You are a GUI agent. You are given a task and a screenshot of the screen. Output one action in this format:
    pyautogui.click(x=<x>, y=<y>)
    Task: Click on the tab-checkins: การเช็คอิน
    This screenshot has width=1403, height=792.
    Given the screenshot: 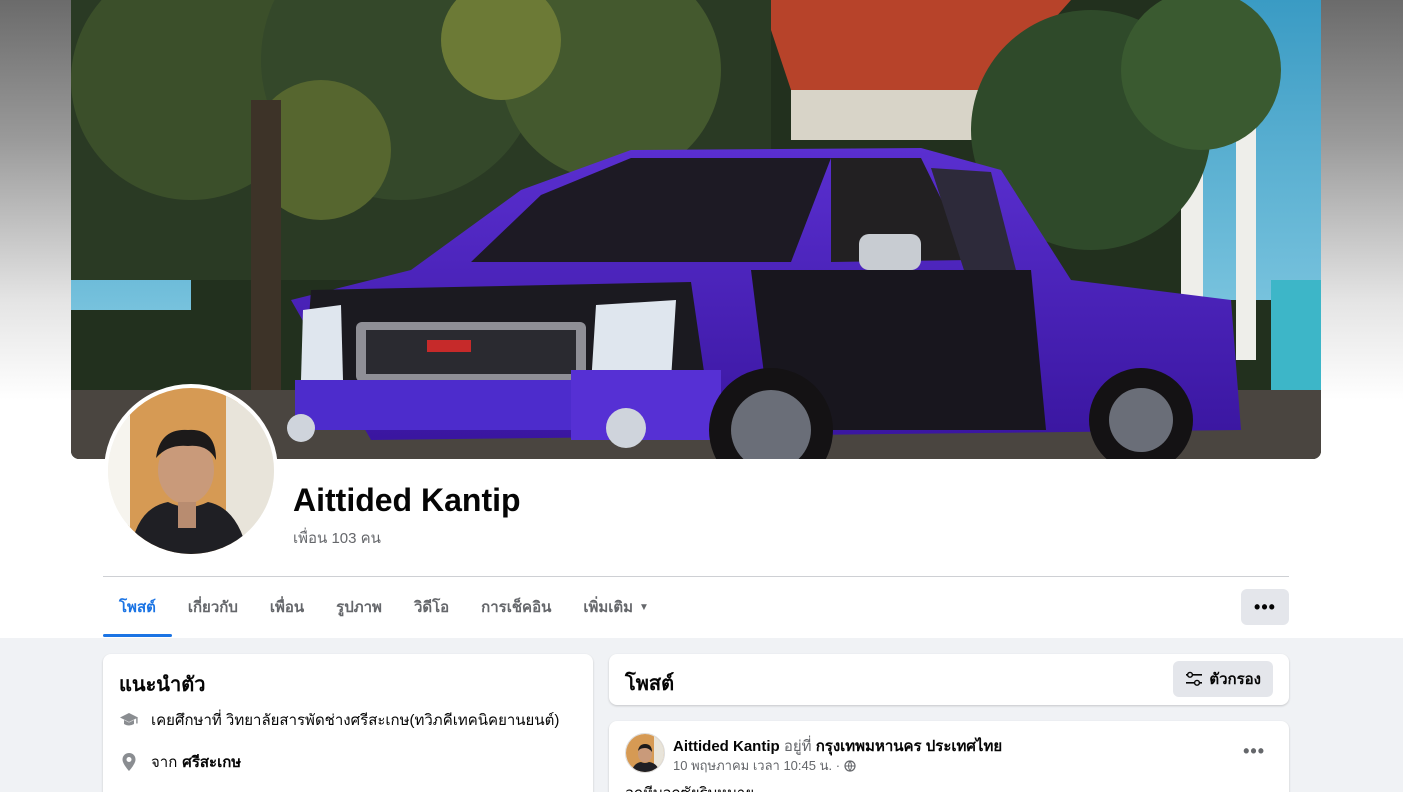 What is the action you would take?
    pyautogui.click(x=516, y=607)
    